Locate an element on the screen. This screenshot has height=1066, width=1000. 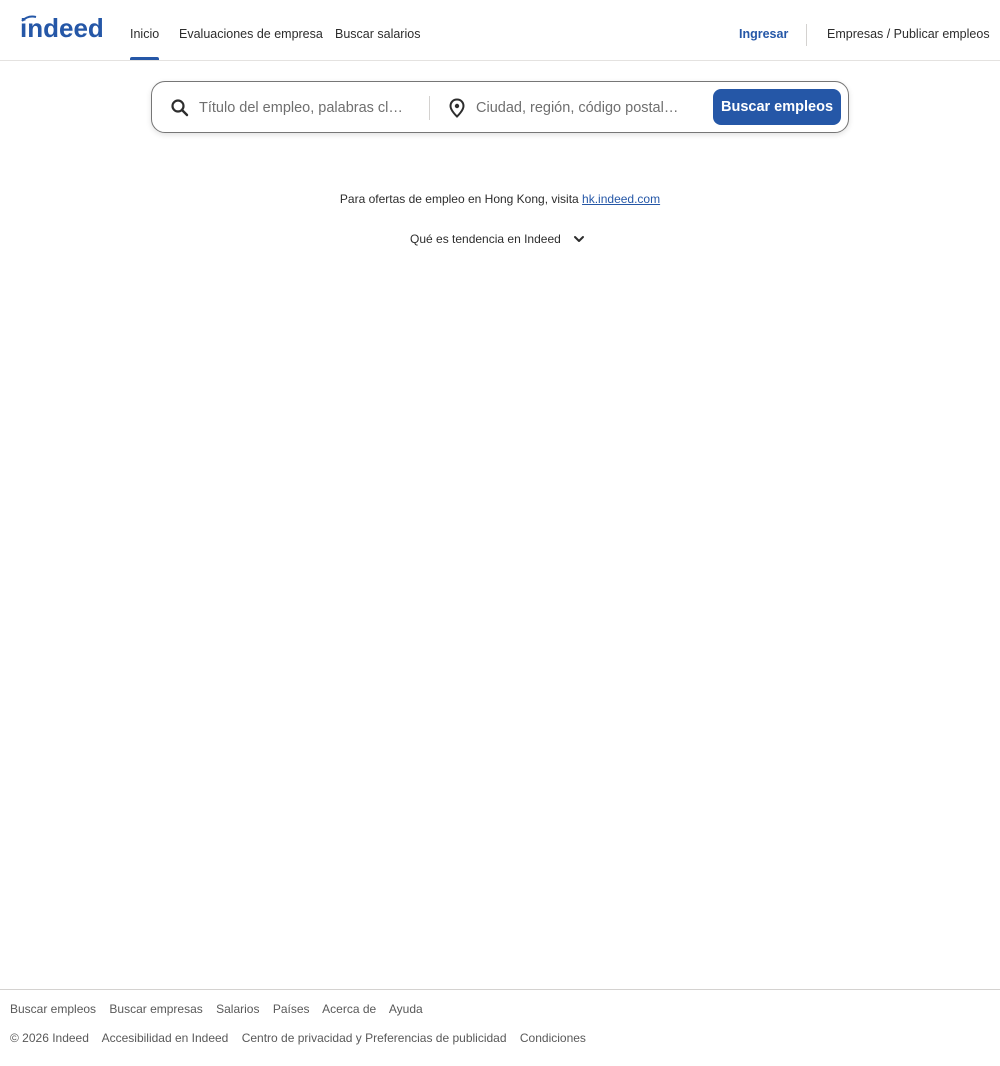
employers-link: Empresas / Publicar empleos is located at coordinates (908, 34).